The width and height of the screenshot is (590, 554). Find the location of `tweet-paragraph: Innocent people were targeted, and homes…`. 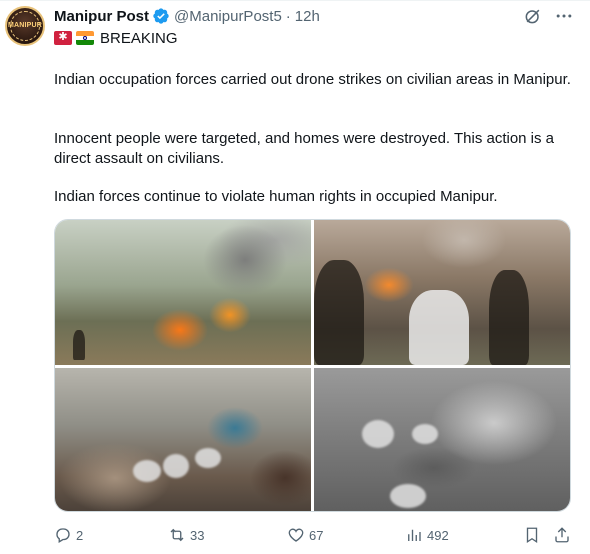

tweet-paragraph: Innocent people were targeted, and homes… is located at coordinates (304, 148).